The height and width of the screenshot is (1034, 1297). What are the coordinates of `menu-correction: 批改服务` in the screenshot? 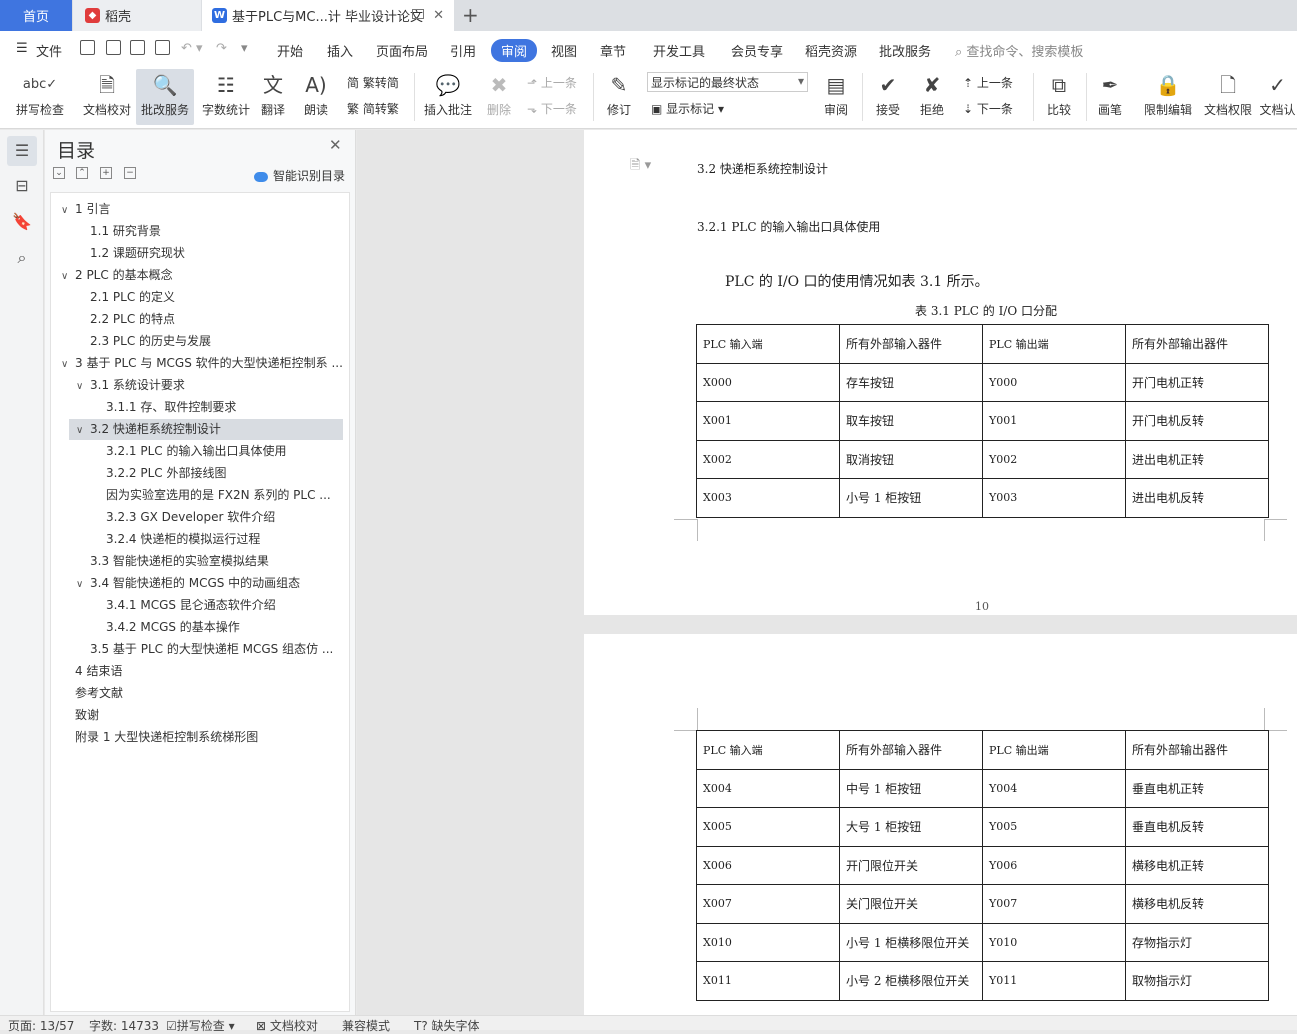 It's located at (905, 50).